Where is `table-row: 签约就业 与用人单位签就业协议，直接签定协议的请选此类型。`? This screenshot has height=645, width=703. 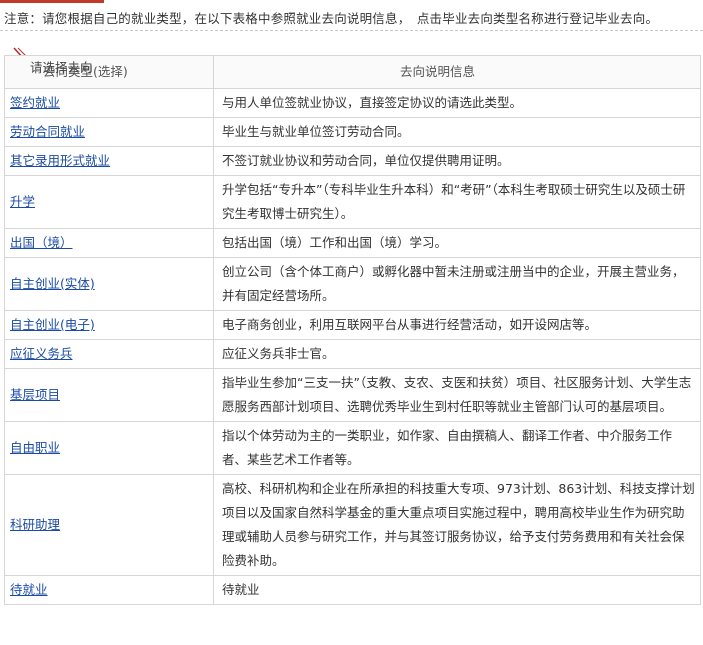 table-row: 签约就业 与用人单位签就业协议，直接签定协议的请选此类型。 is located at coordinates (352, 103).